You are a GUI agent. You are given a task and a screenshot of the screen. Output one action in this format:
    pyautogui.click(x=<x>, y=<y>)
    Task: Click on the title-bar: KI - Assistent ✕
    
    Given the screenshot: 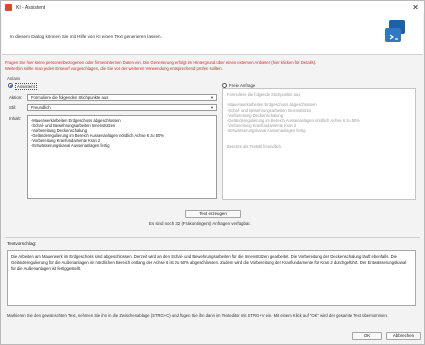 What is the action you would take?
    pyautogui.click(x=212, y=7)
    